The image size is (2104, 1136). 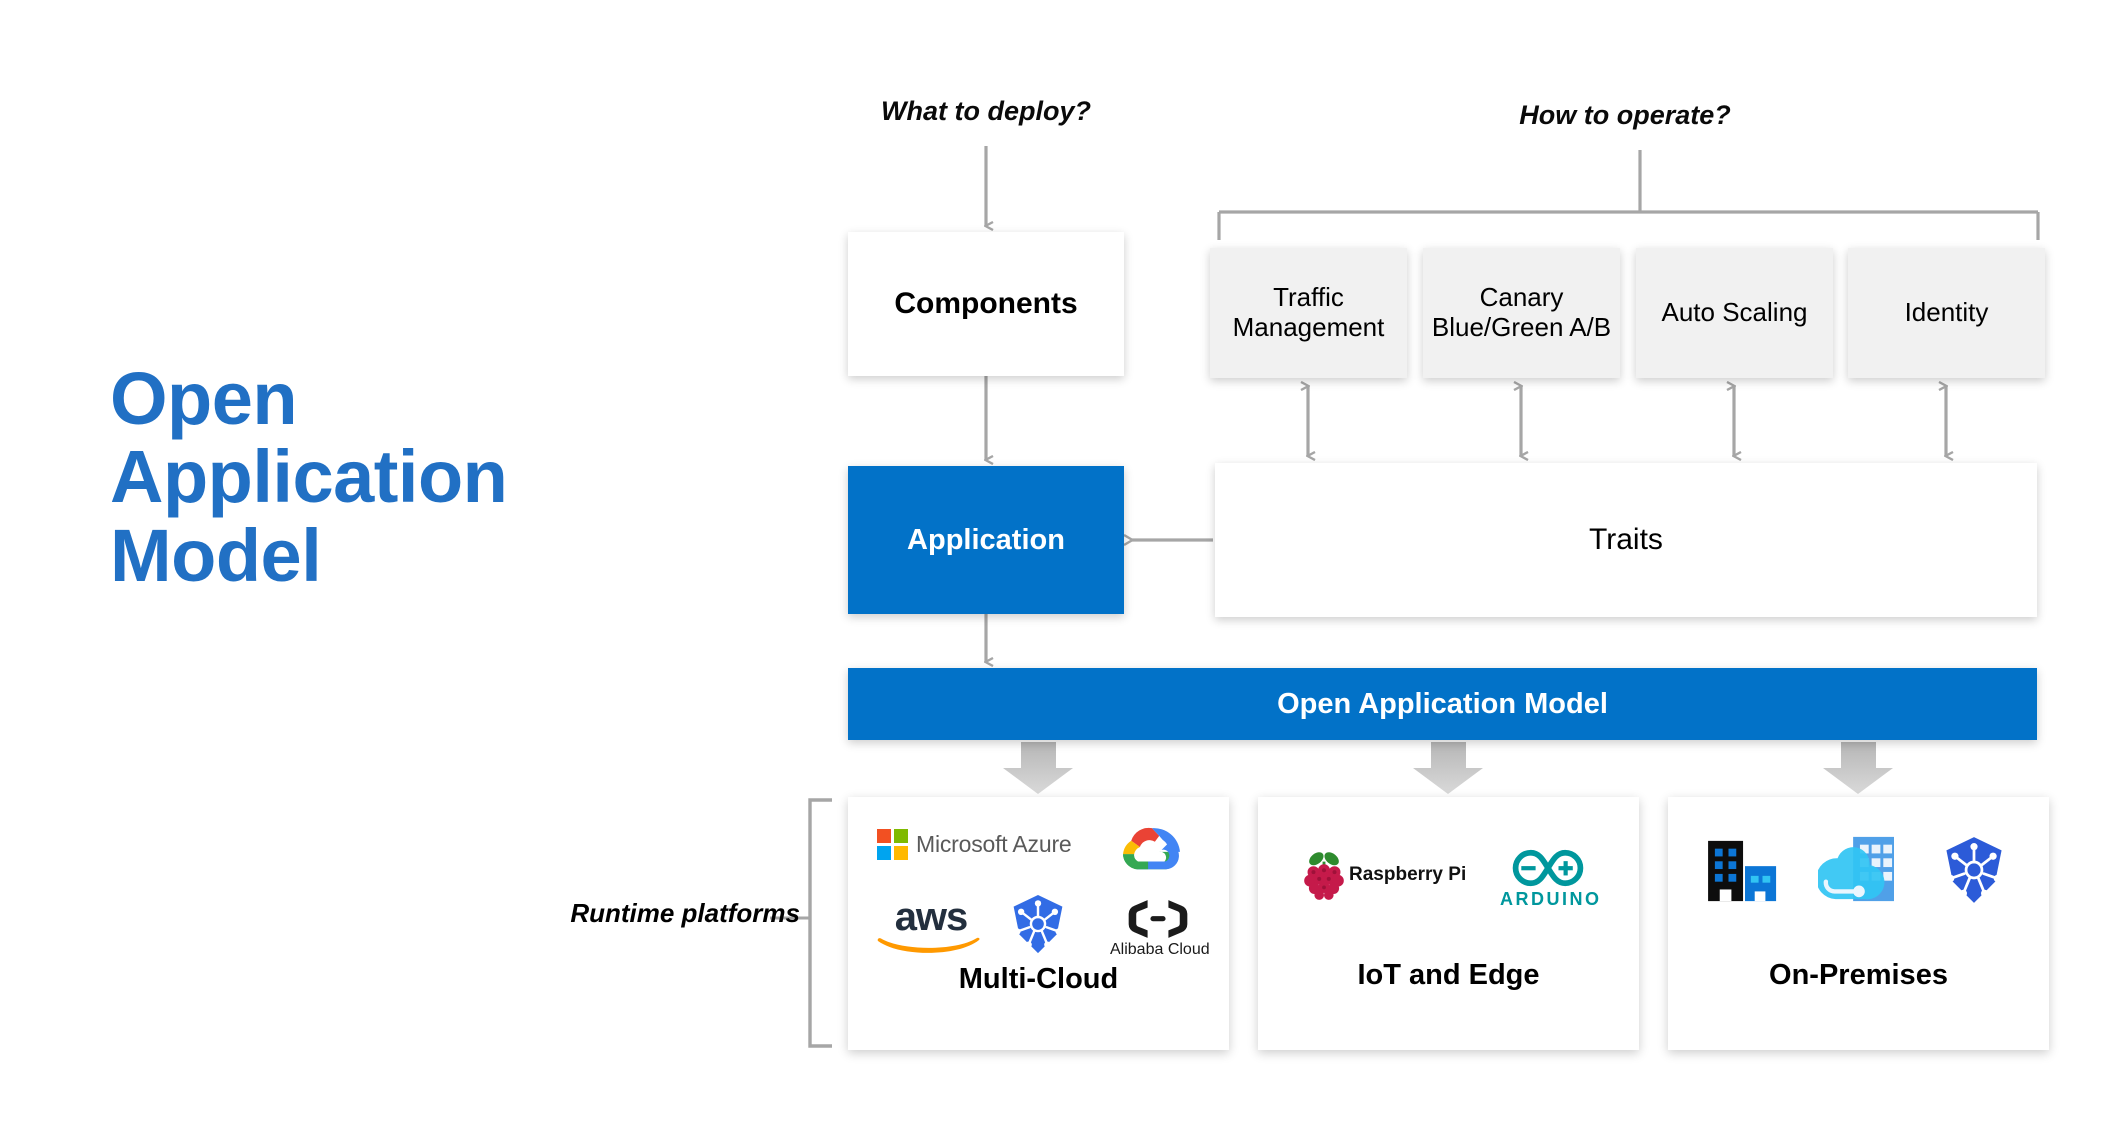 I want to click on trait-box-identity: Identity, so click(x=1946, y=313).